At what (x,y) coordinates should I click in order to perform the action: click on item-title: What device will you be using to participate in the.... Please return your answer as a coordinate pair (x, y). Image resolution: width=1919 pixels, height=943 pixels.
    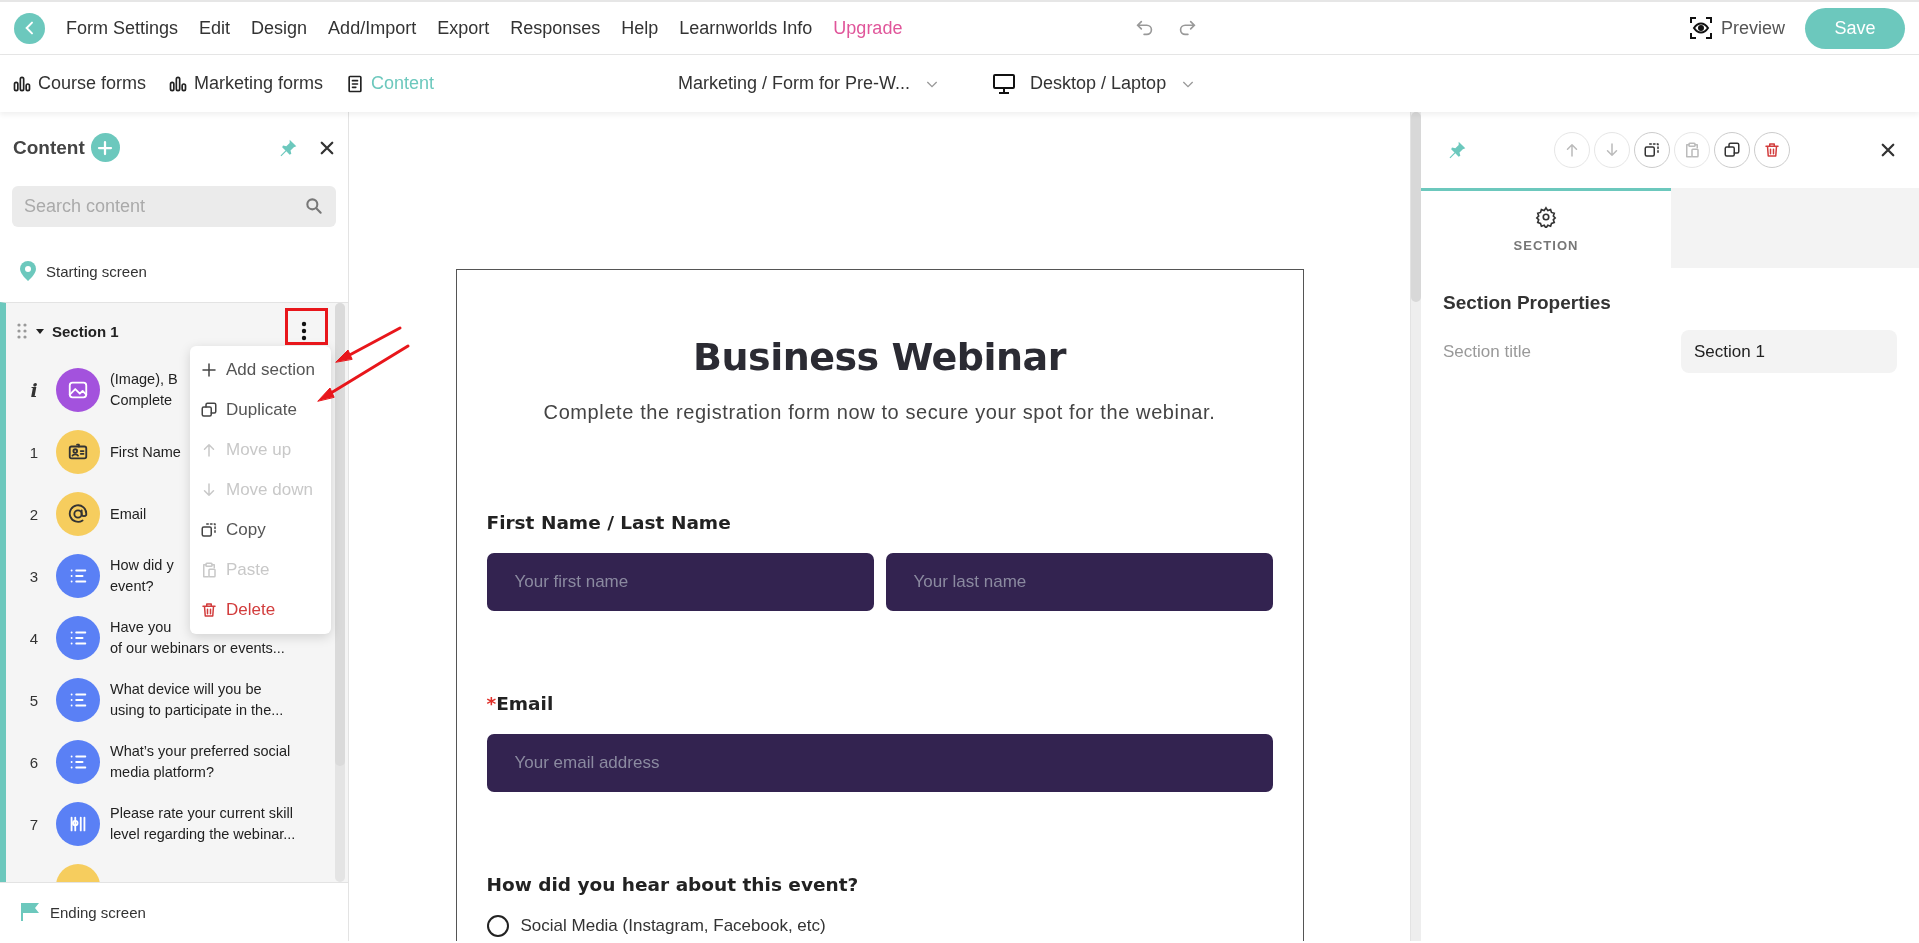
    Looking at the image, I should click on (197, 700).